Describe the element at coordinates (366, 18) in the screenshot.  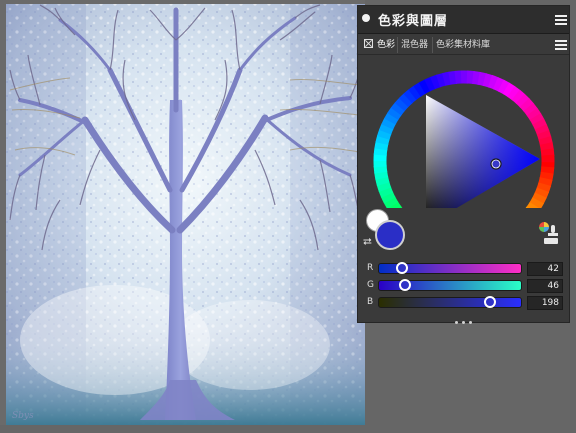
I see `circle-dot-icon` at that location.